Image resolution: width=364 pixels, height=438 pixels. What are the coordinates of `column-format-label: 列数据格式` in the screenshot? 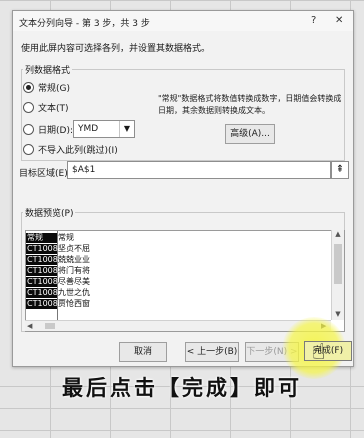 It's located at (48, 69).